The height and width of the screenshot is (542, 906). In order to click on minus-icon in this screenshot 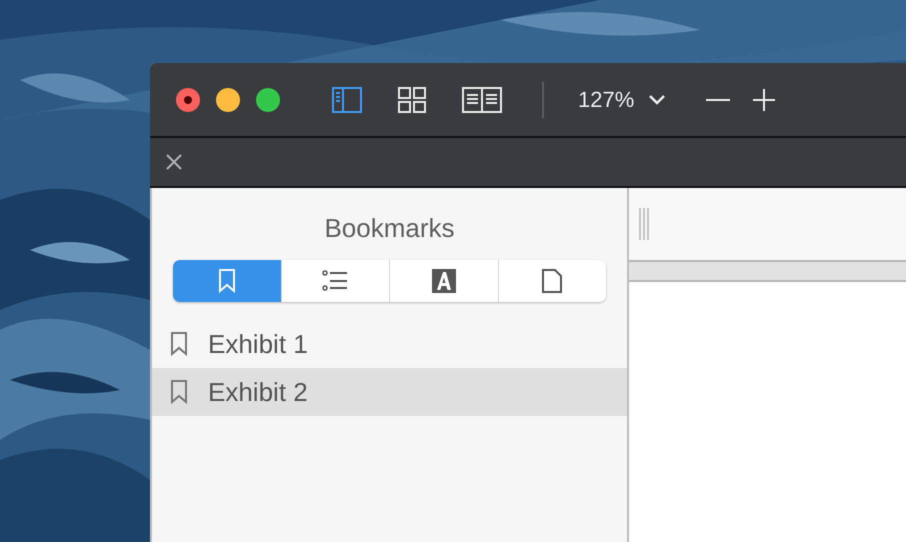, I will do `click(718, 99)`.